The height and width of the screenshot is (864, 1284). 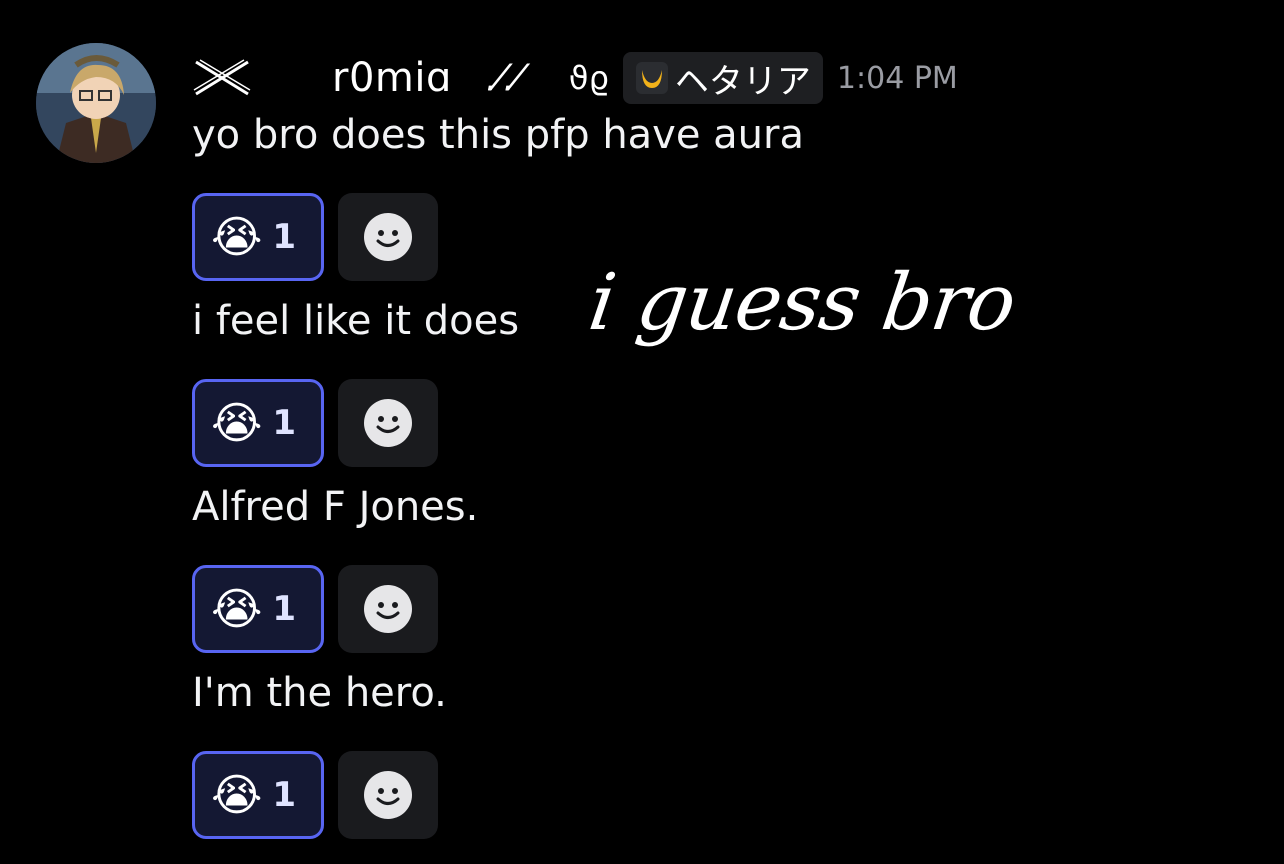 What do you see at coordinates (392, 78) in the screenshot?
I see `username: r0miɑ` at bounding box center [392, 78].